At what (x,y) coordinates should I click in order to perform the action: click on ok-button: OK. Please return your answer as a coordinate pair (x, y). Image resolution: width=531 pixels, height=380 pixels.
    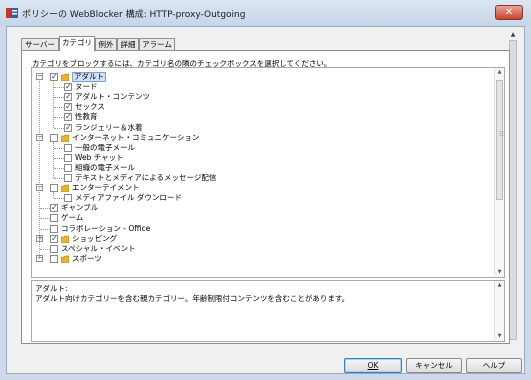
    Looking at the image, I should click on (373, 365).